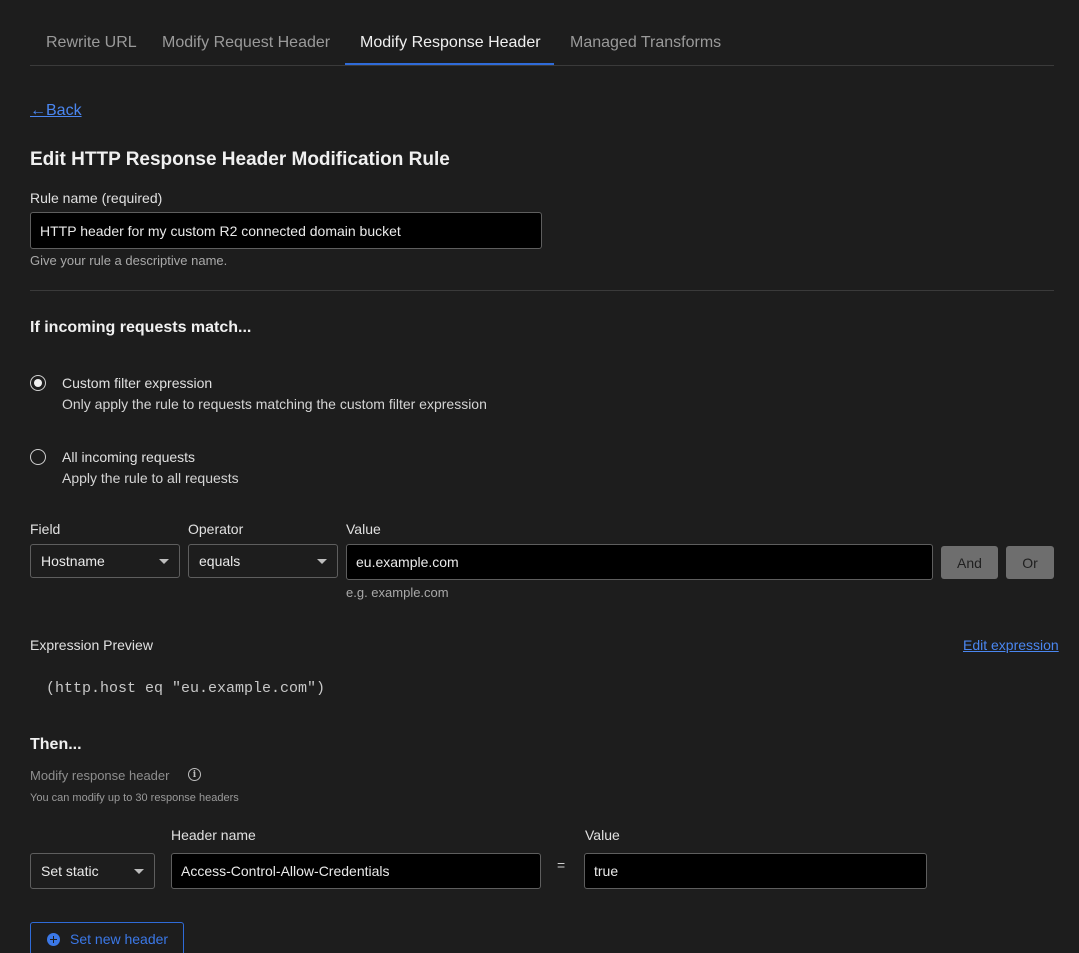 This screenshot has width=1079, height=953. Describe the element at coordinates (449, 64) in the screenshot. I see `active-tab-indicator` at that location.